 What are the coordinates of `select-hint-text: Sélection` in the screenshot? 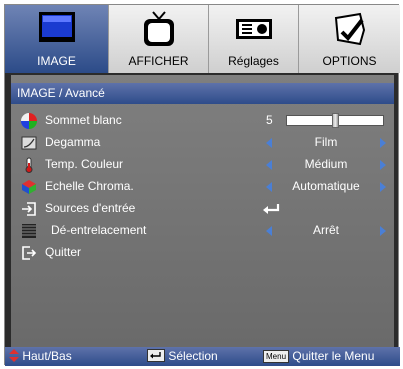 It's located at (193, 356).